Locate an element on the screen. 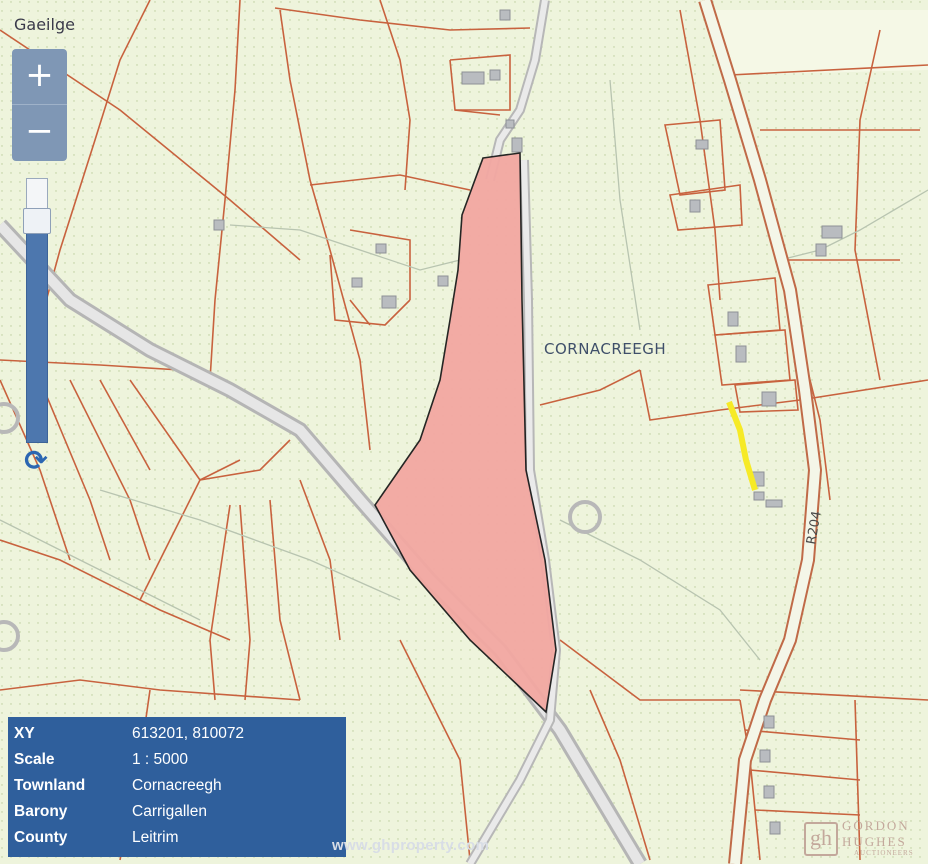 The width and height of the screenshot is (928, 864). info-row-xy: XY 613201, 810072 is located at coordinates (177, 734).